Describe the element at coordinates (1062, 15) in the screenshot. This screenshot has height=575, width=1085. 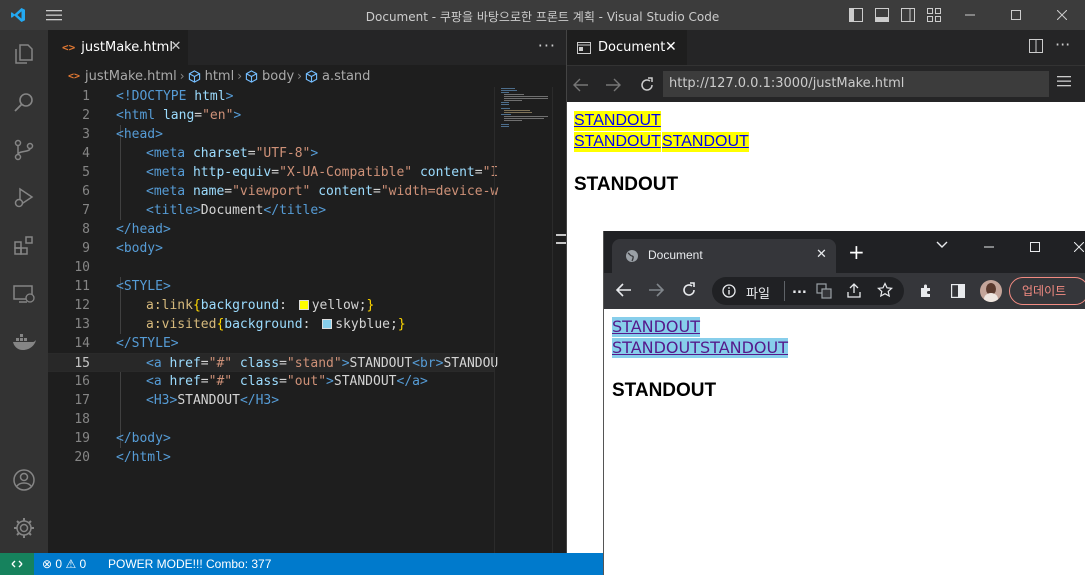
I see `close-window-icon` at that location.